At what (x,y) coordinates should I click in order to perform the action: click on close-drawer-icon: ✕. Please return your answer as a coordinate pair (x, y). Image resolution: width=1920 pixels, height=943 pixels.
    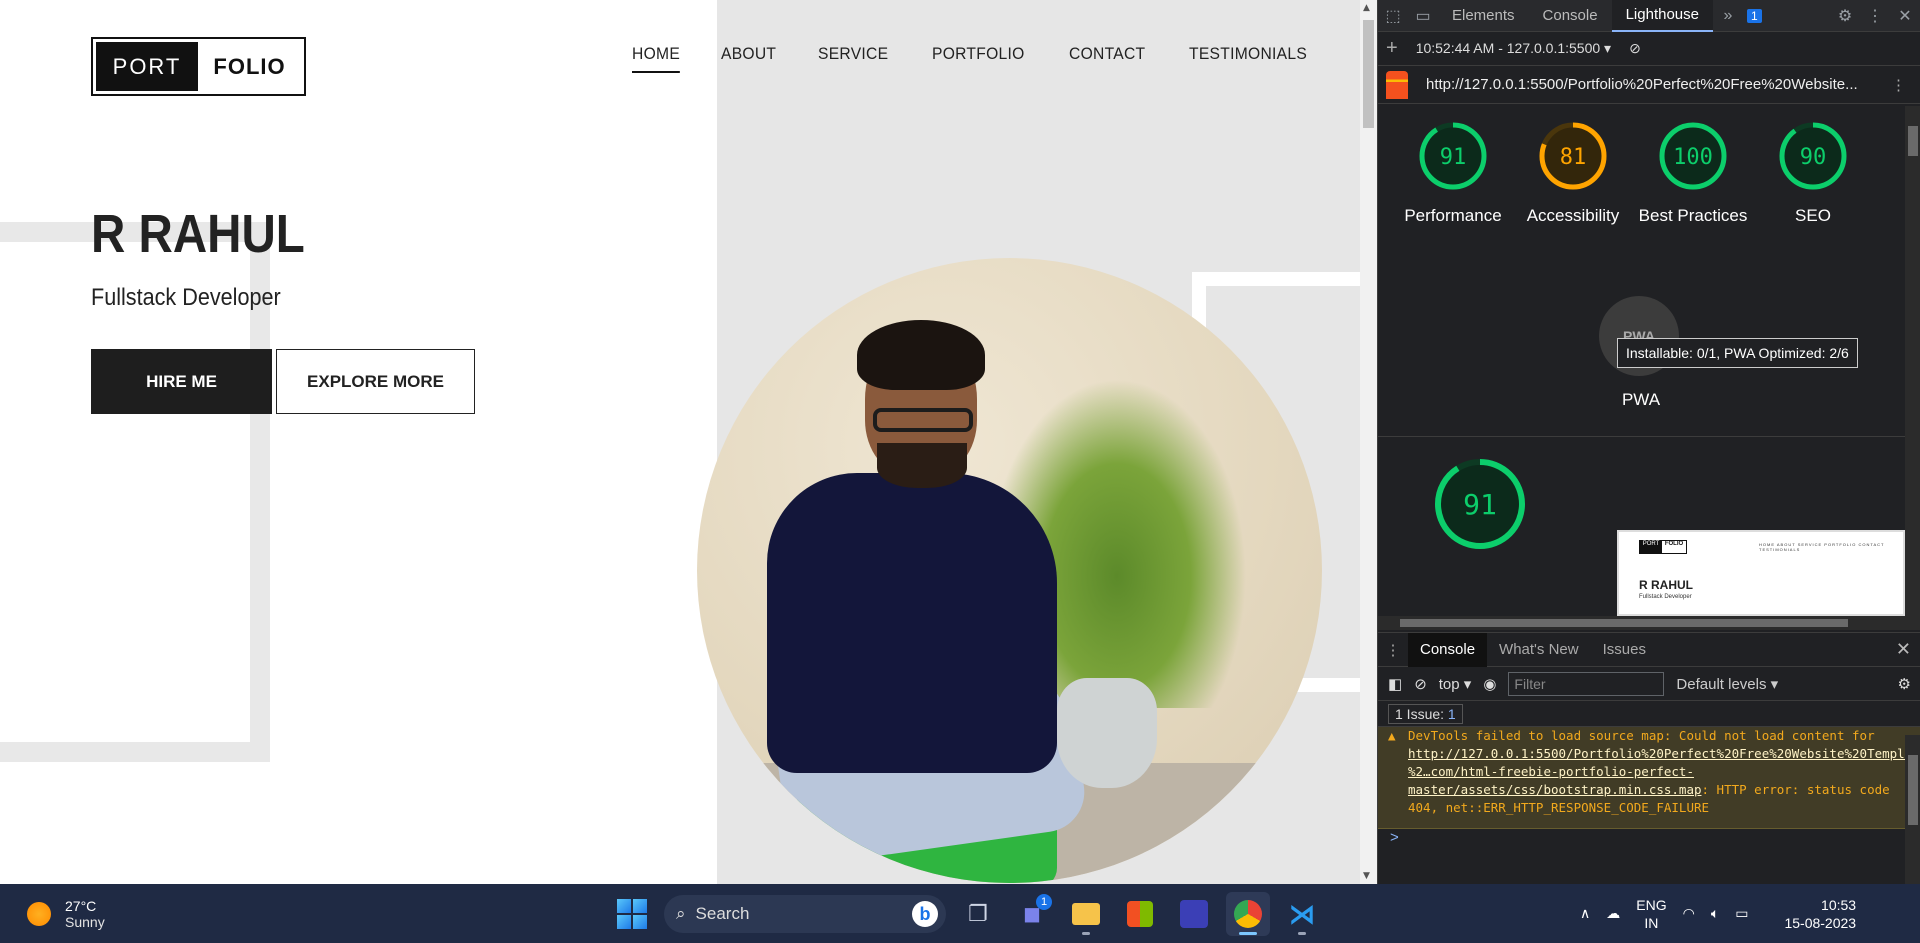
    Looking at the image, I should click on (1903, 649).